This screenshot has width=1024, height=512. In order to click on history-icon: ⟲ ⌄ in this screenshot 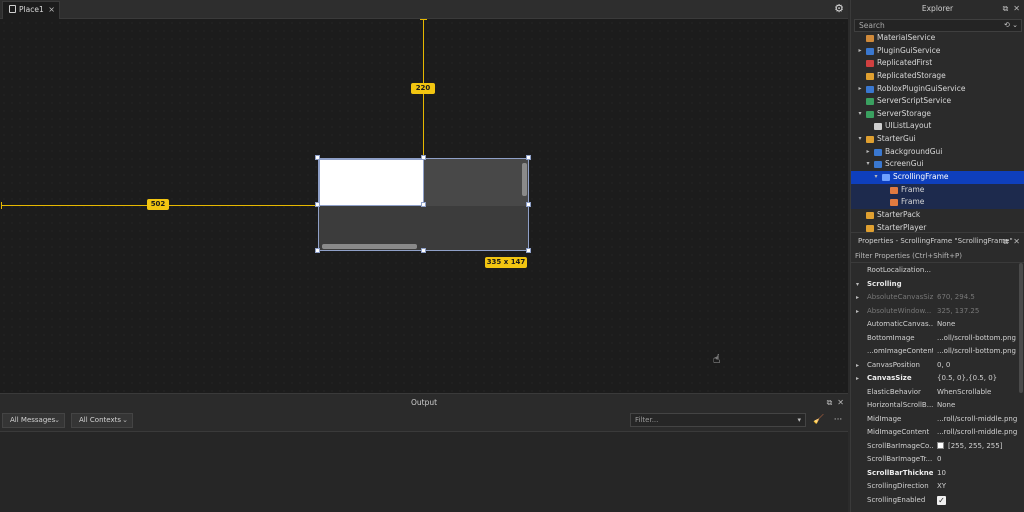, I will do `click(1011, 25)`.